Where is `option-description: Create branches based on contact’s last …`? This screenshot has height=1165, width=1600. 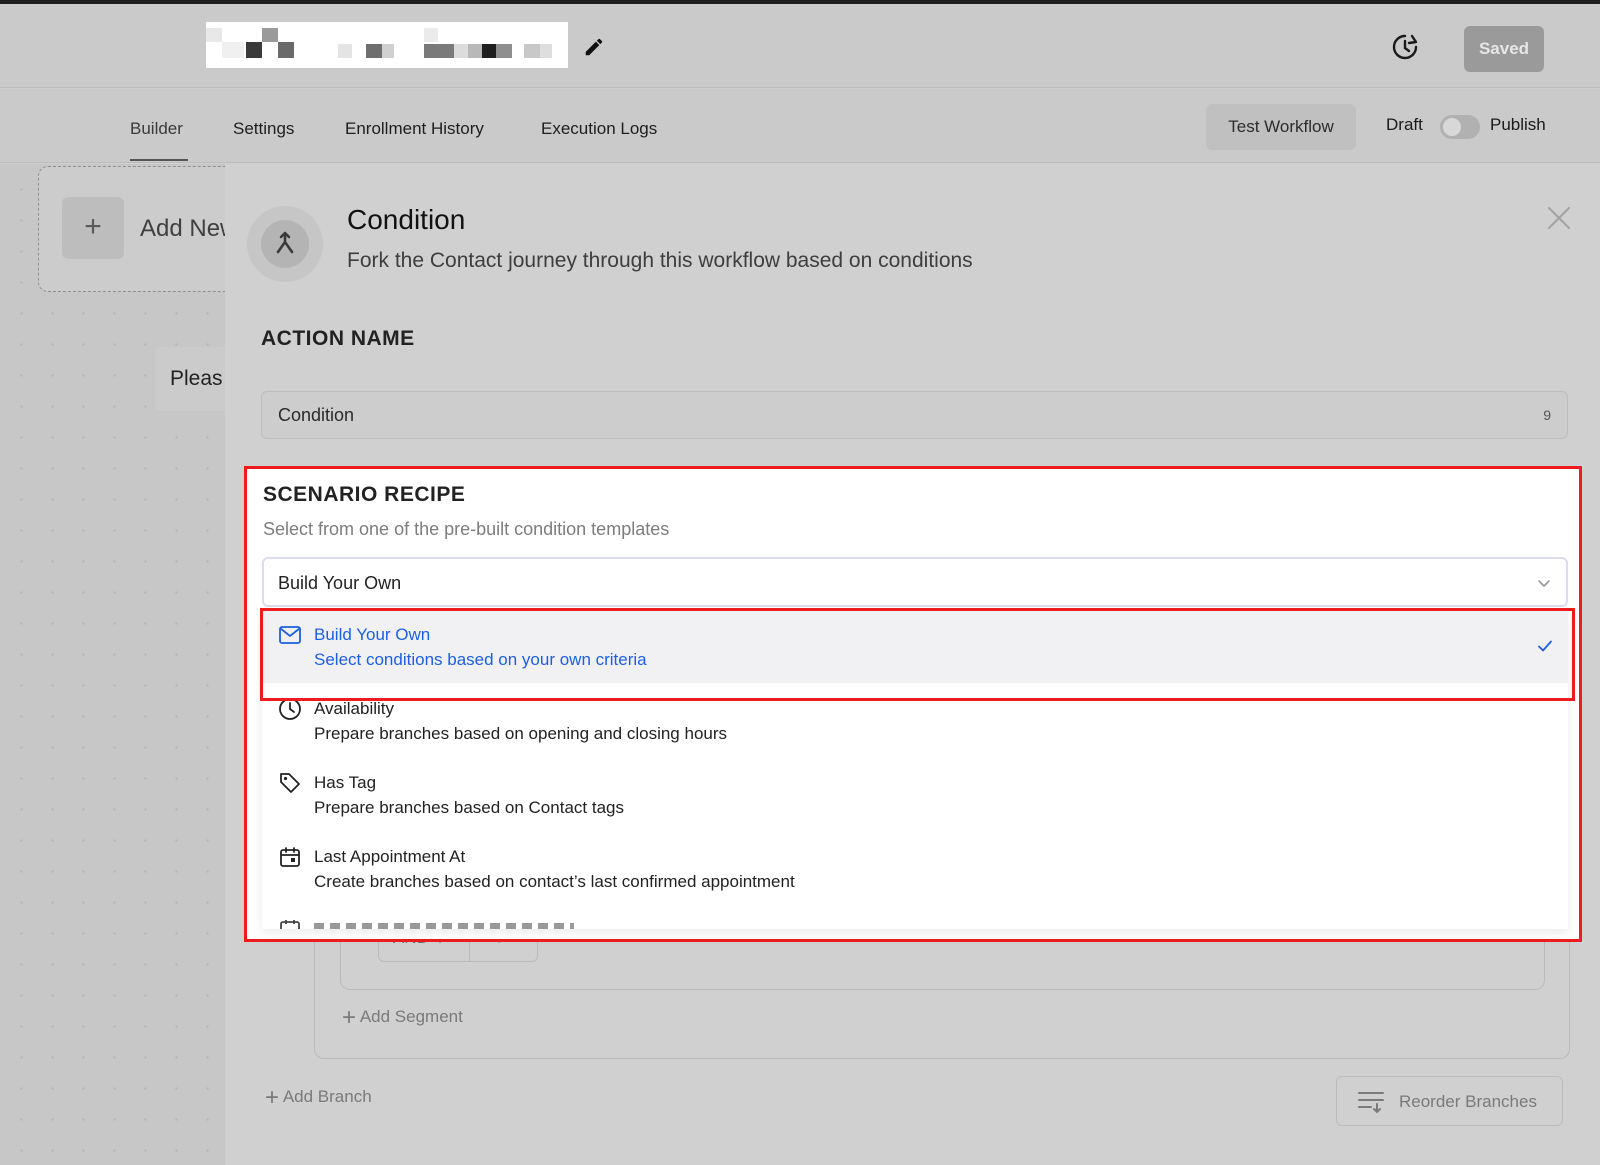
option-description: Create branches based on contact’s last … is located at coordinates (554, 881).